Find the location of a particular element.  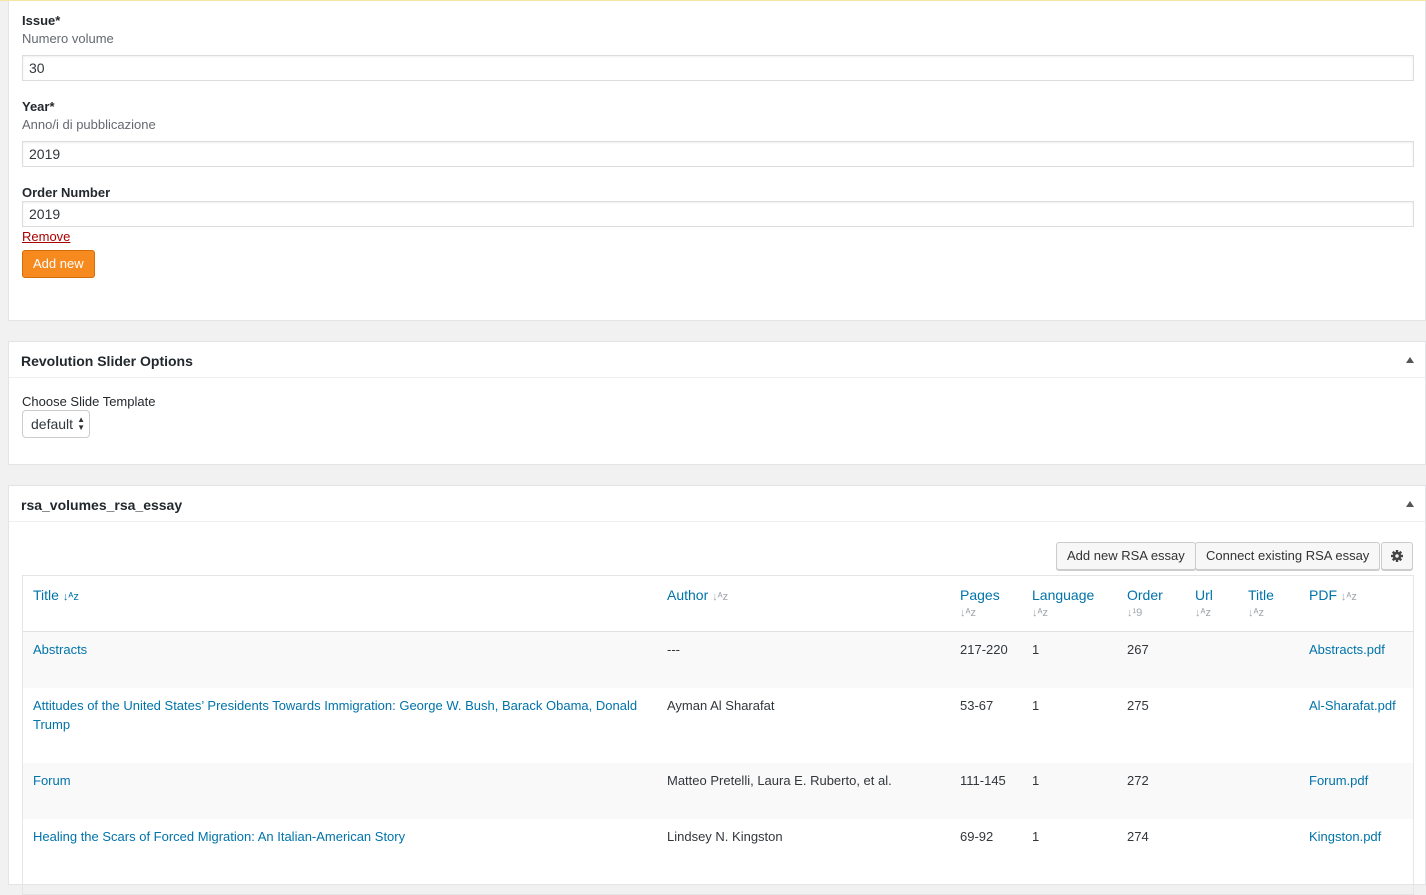

essay-pdf-link: Abstracts.pdf is located at coordinates (1347, 649).